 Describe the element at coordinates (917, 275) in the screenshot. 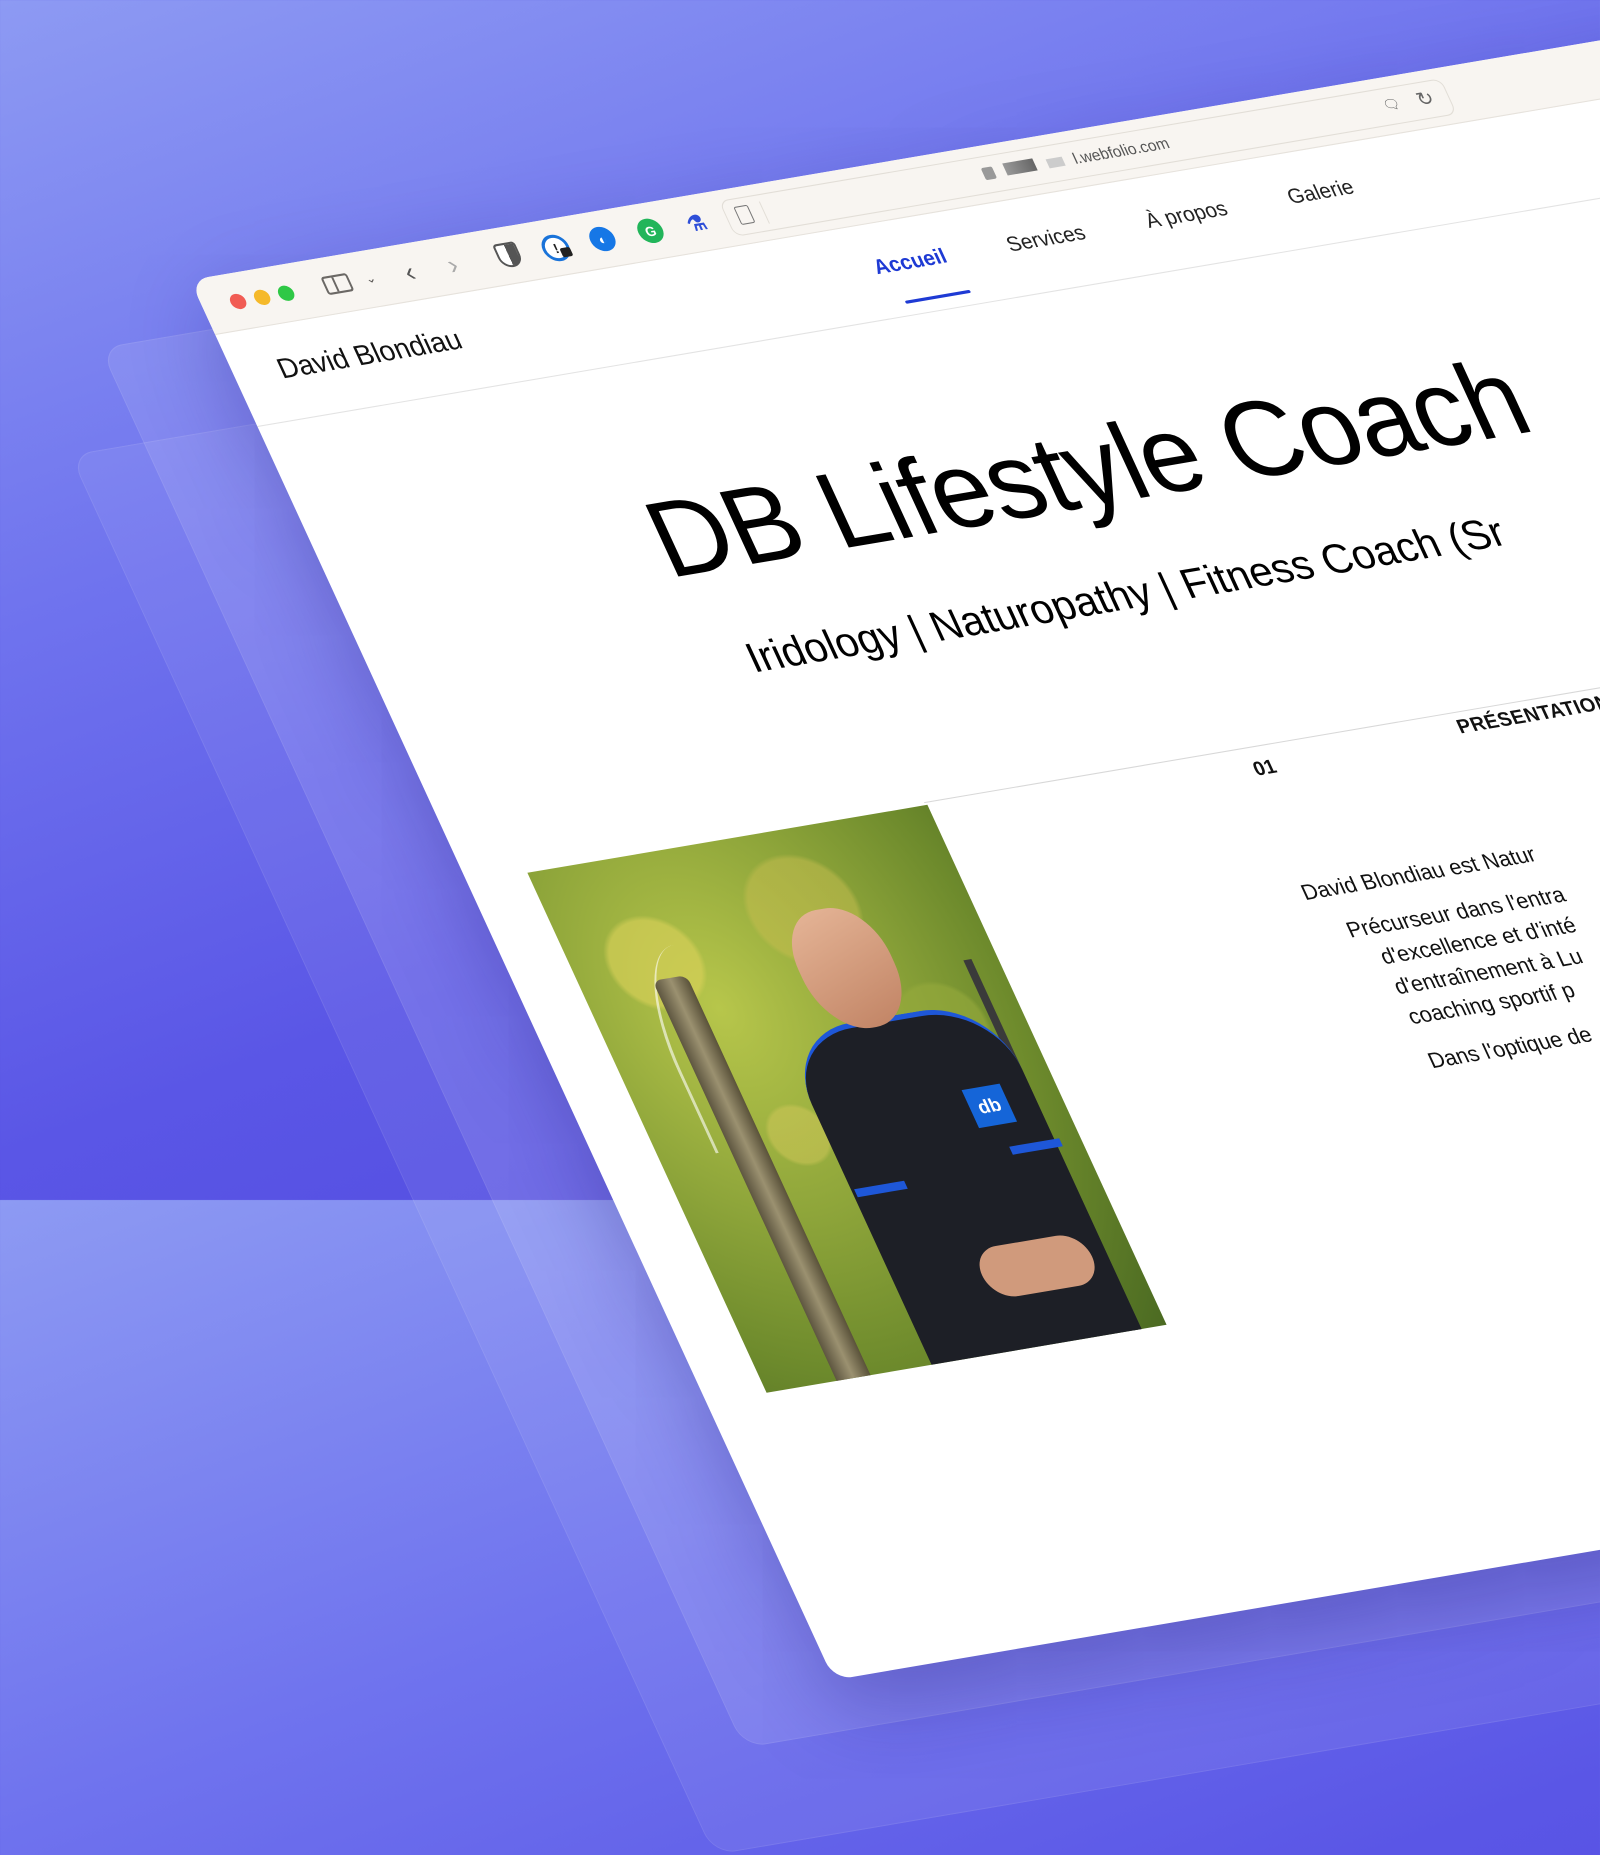

I see `nav-item-accueil: Accueil` at that location.